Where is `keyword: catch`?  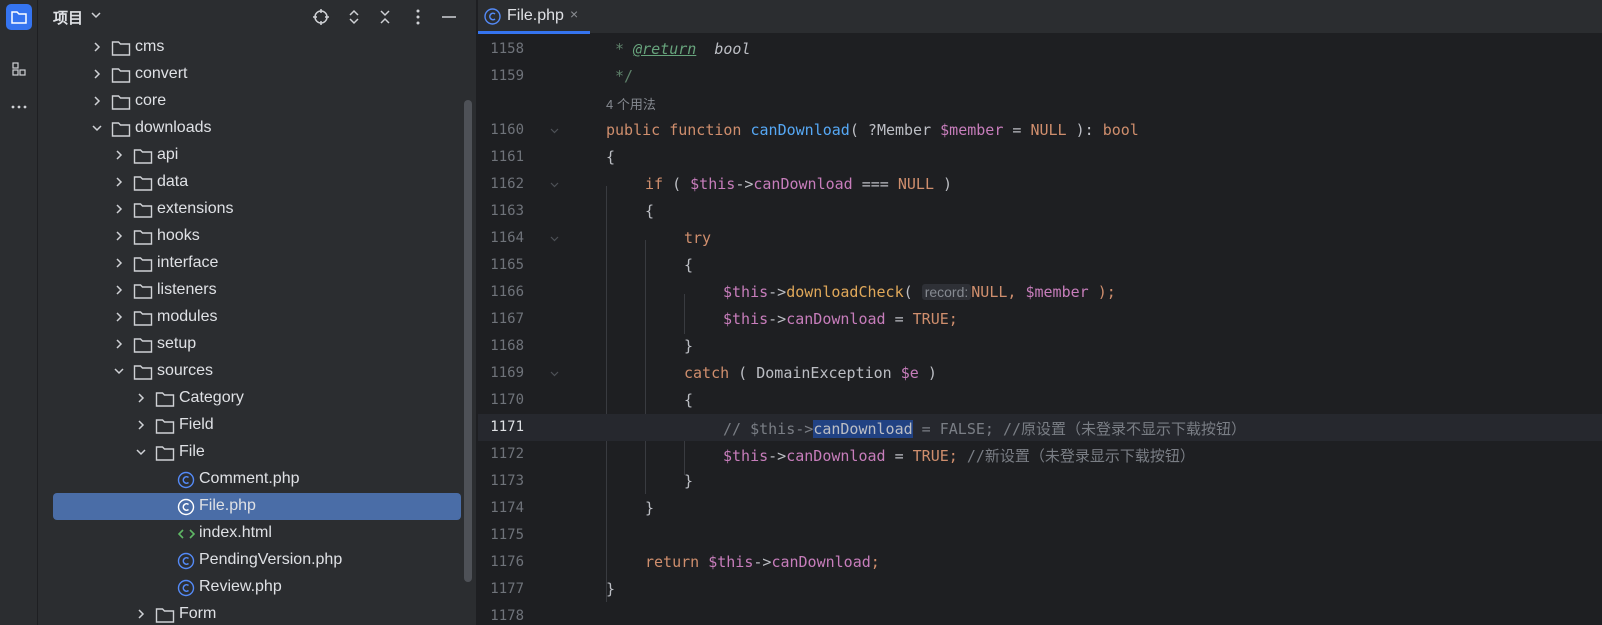 keyword: catch is located at coordinates (707, 373).